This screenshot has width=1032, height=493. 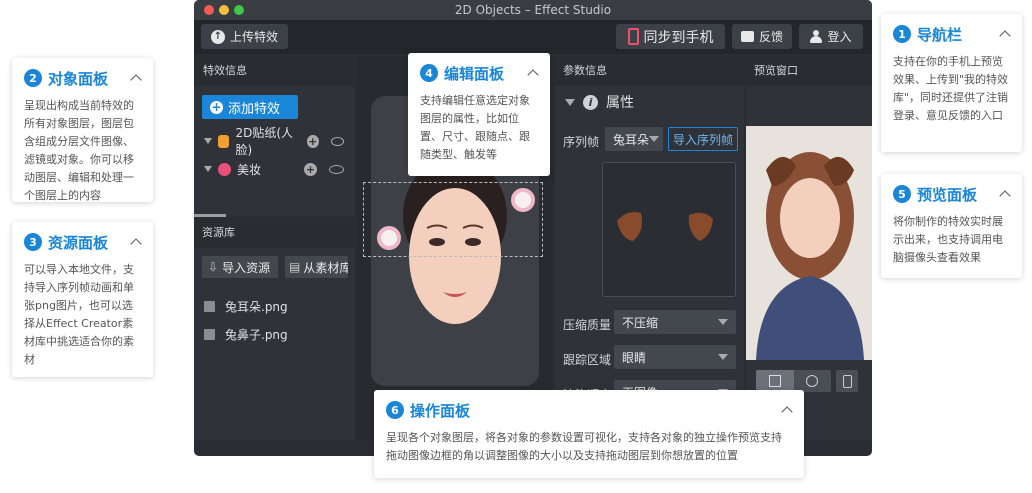 What do you see at coordinates (274, 71) in the screenshot?
I see `object-panel-header: 特效信息` at bounding box center [274, 71].